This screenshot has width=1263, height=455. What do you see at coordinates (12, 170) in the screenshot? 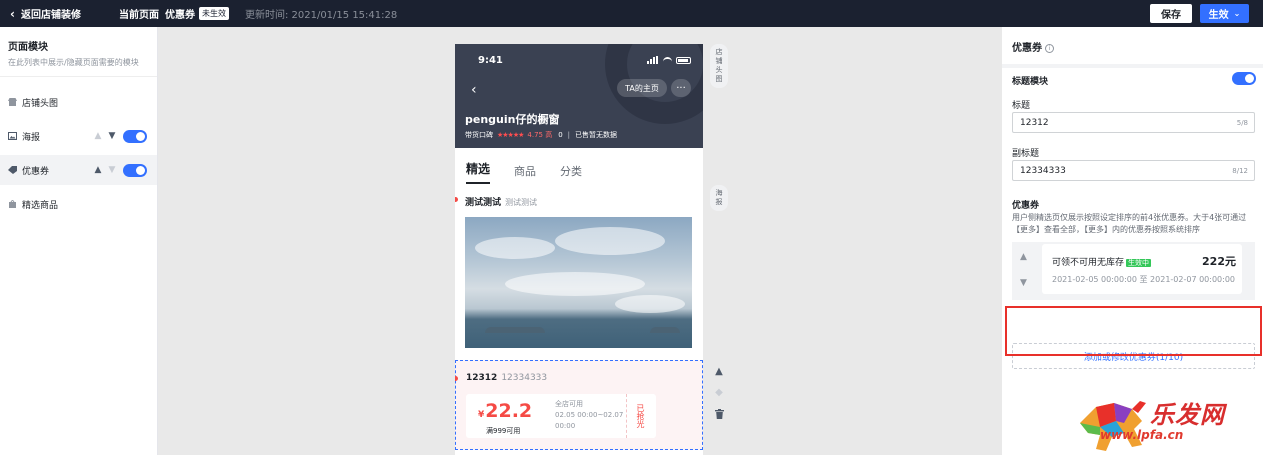
I see `tag-icon` at bounding box center [12, 170].